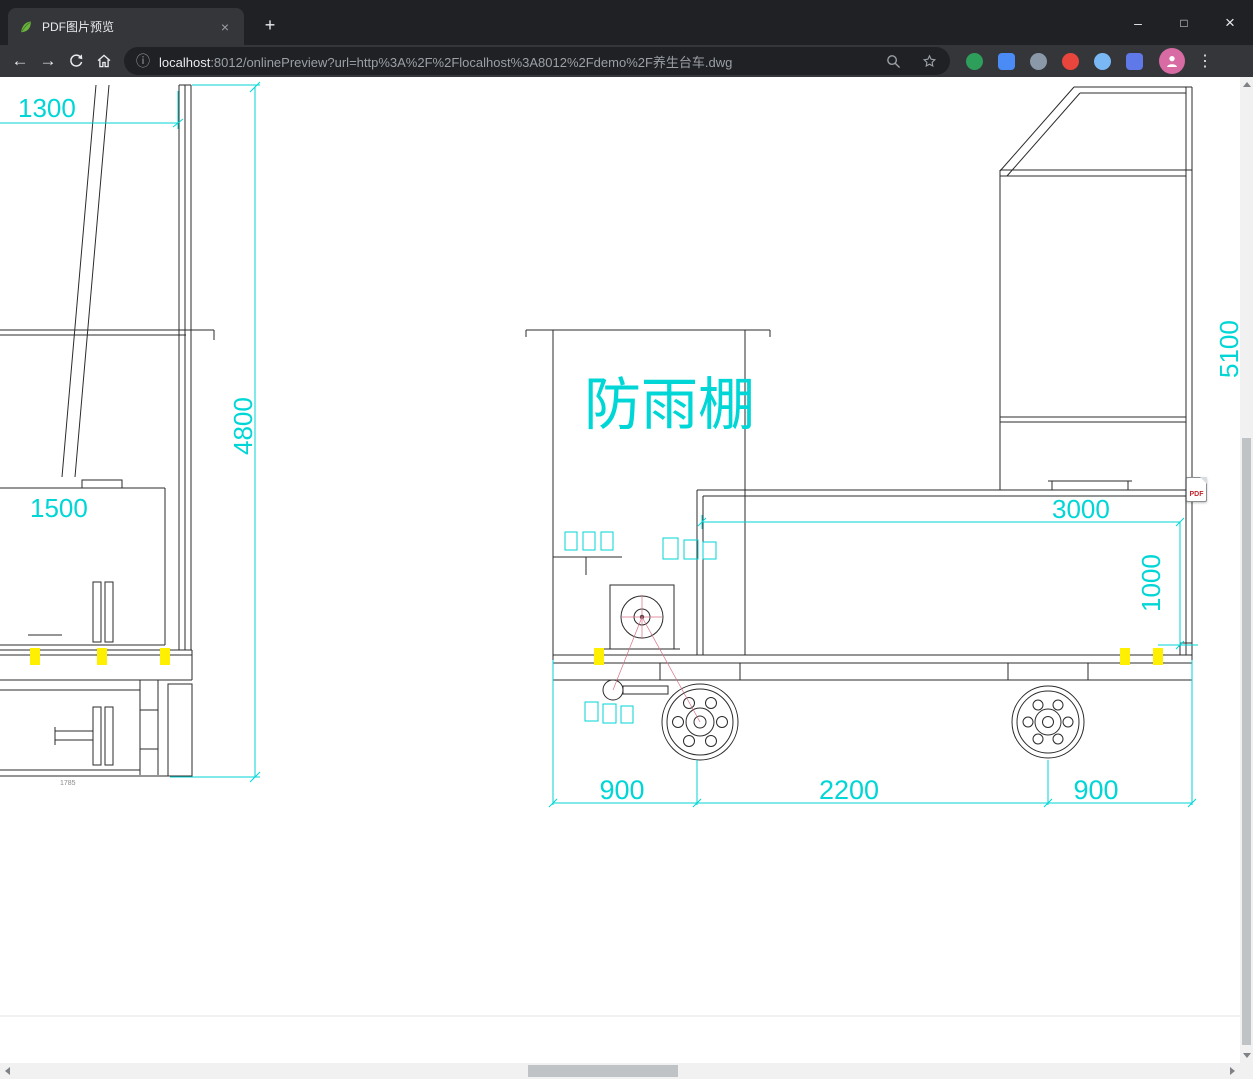 This screenshot has height=1079, width=1253. What do you see at coordinates (225, 27) in the screenshot?
I see `tab-close-icon: ×` at bounding box center [225, 27].